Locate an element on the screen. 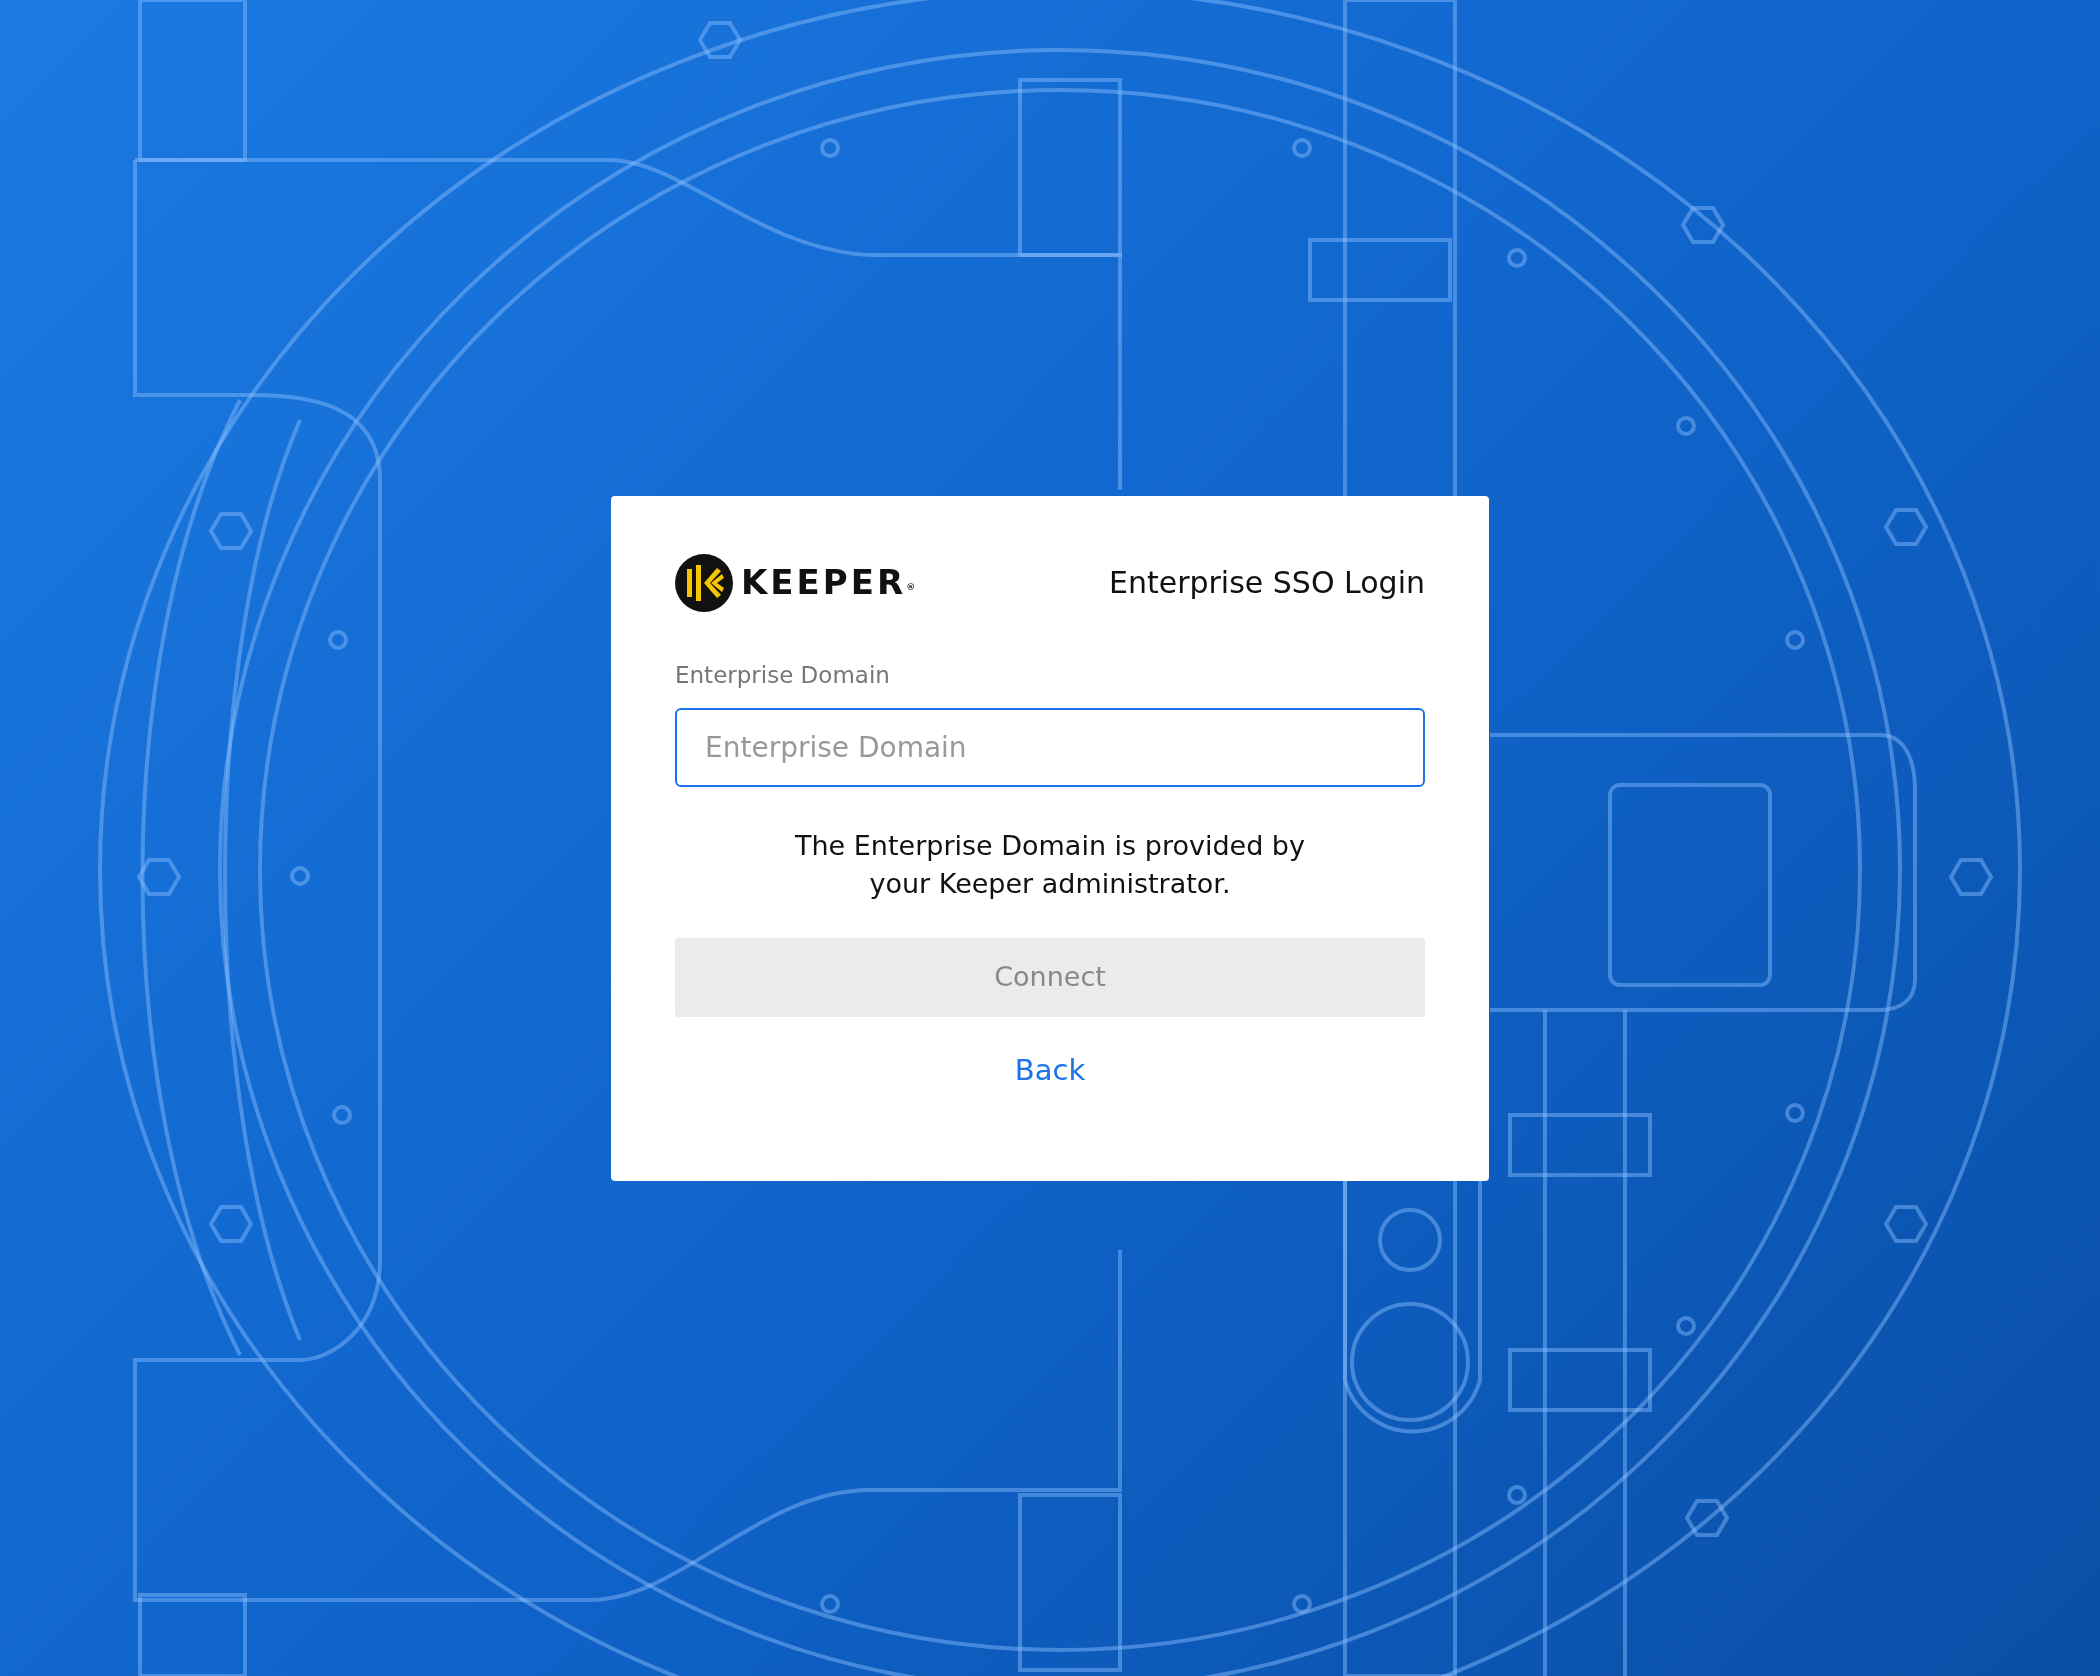  enterprise-domain-field: Enterprise Domain is located at coordinates (1050, 747).